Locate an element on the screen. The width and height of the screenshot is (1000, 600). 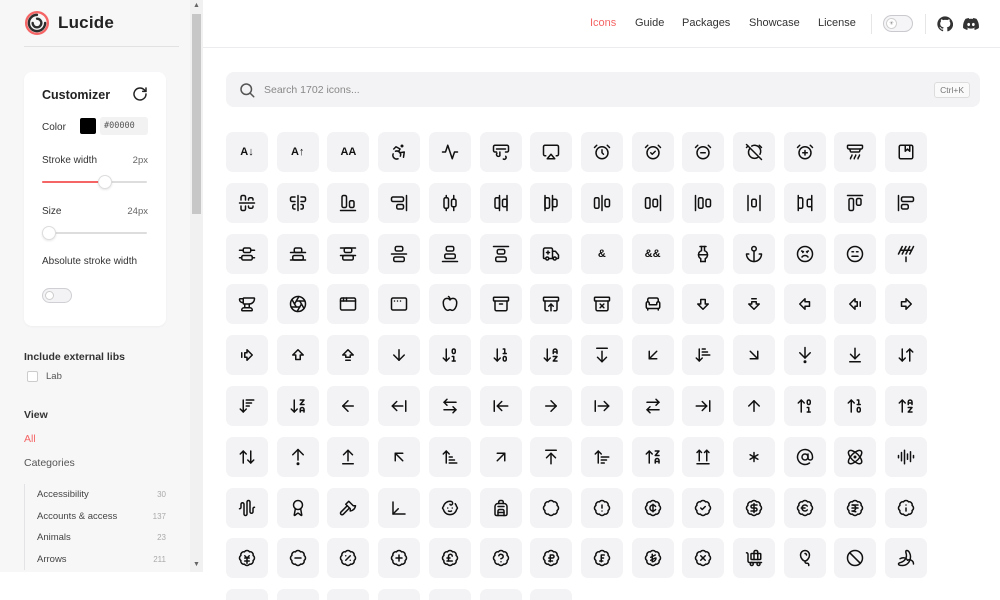
category-item: Accessibility 30 is located at coordinates (95, 495).